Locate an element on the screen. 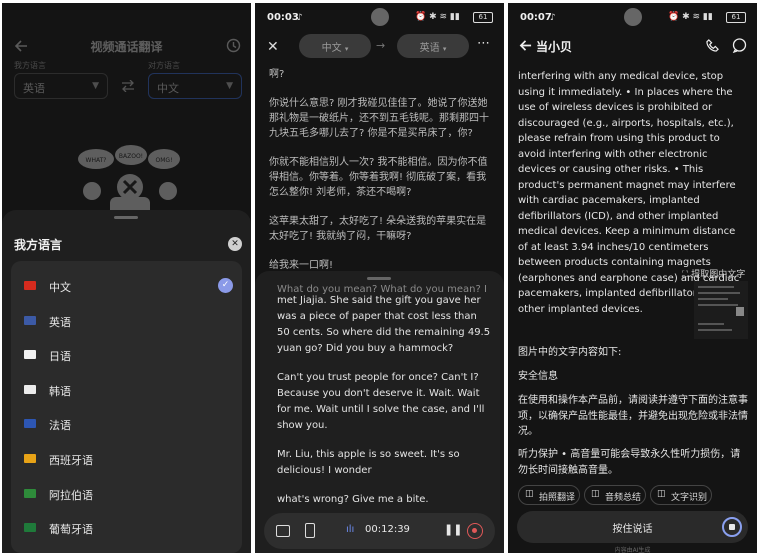  audio-icon: ◫ is located at coordinates (595, 494).